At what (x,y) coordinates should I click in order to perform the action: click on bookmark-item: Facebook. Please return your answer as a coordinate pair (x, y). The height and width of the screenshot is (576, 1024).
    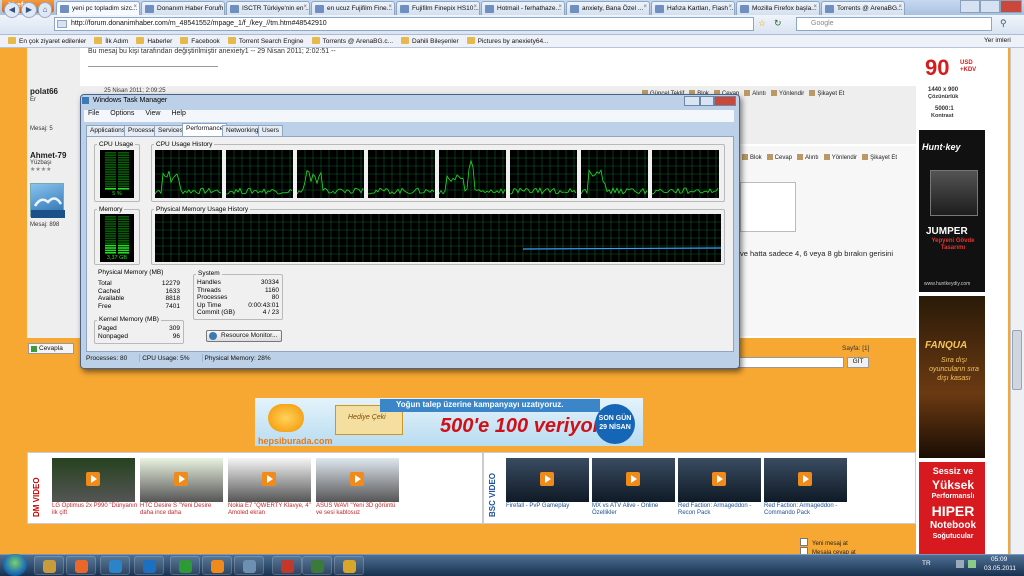
    Looking at the image, I should click on (200, 40).